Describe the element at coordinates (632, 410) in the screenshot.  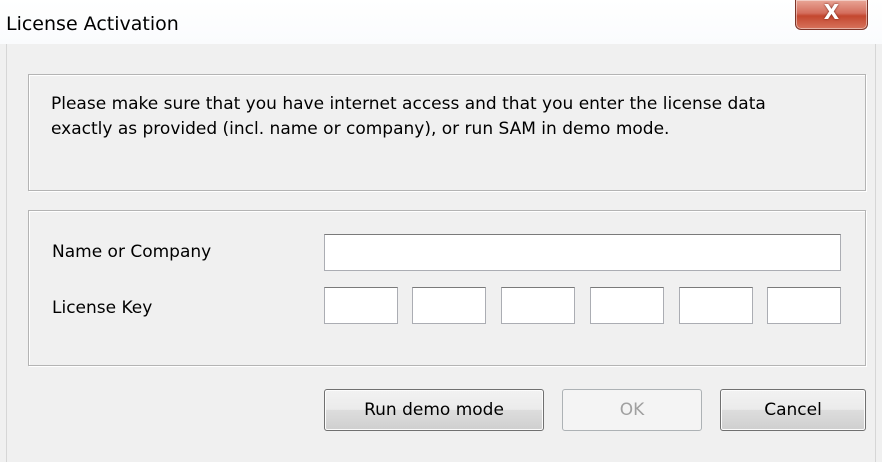
I see `ok-button: OK` at that location.